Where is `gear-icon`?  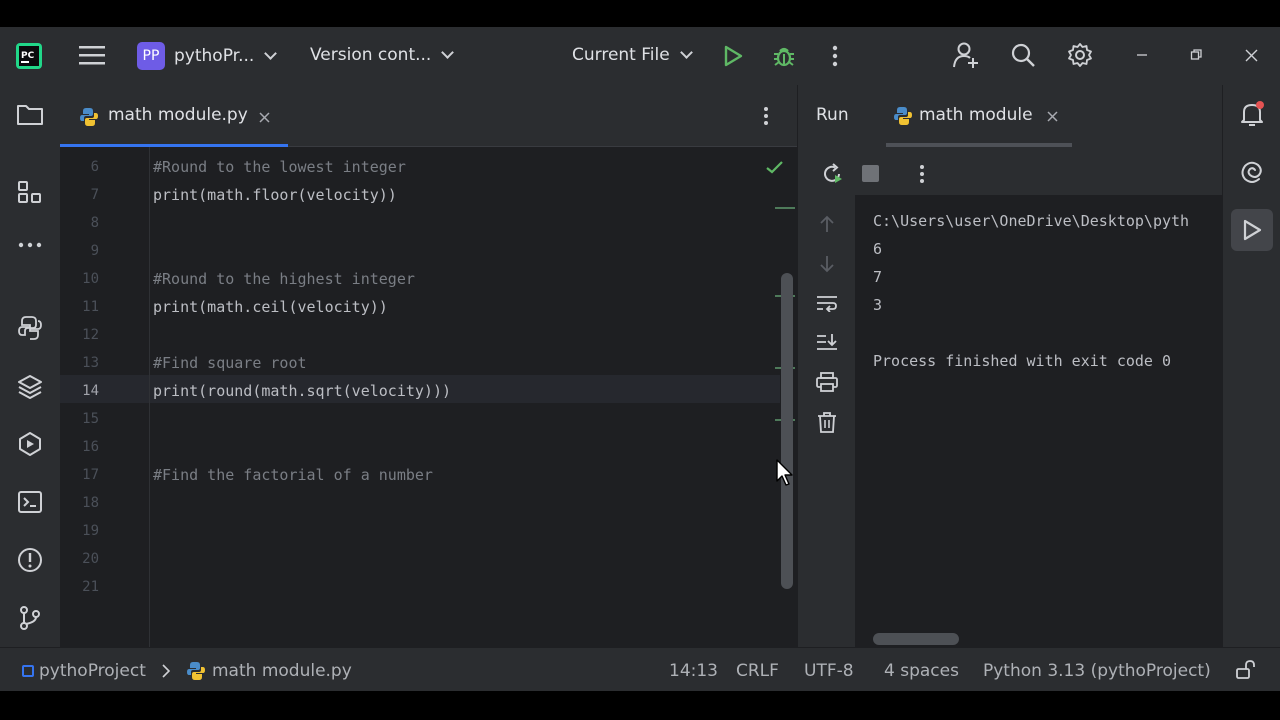
gear-icon is located at coordinates (1080, 55).